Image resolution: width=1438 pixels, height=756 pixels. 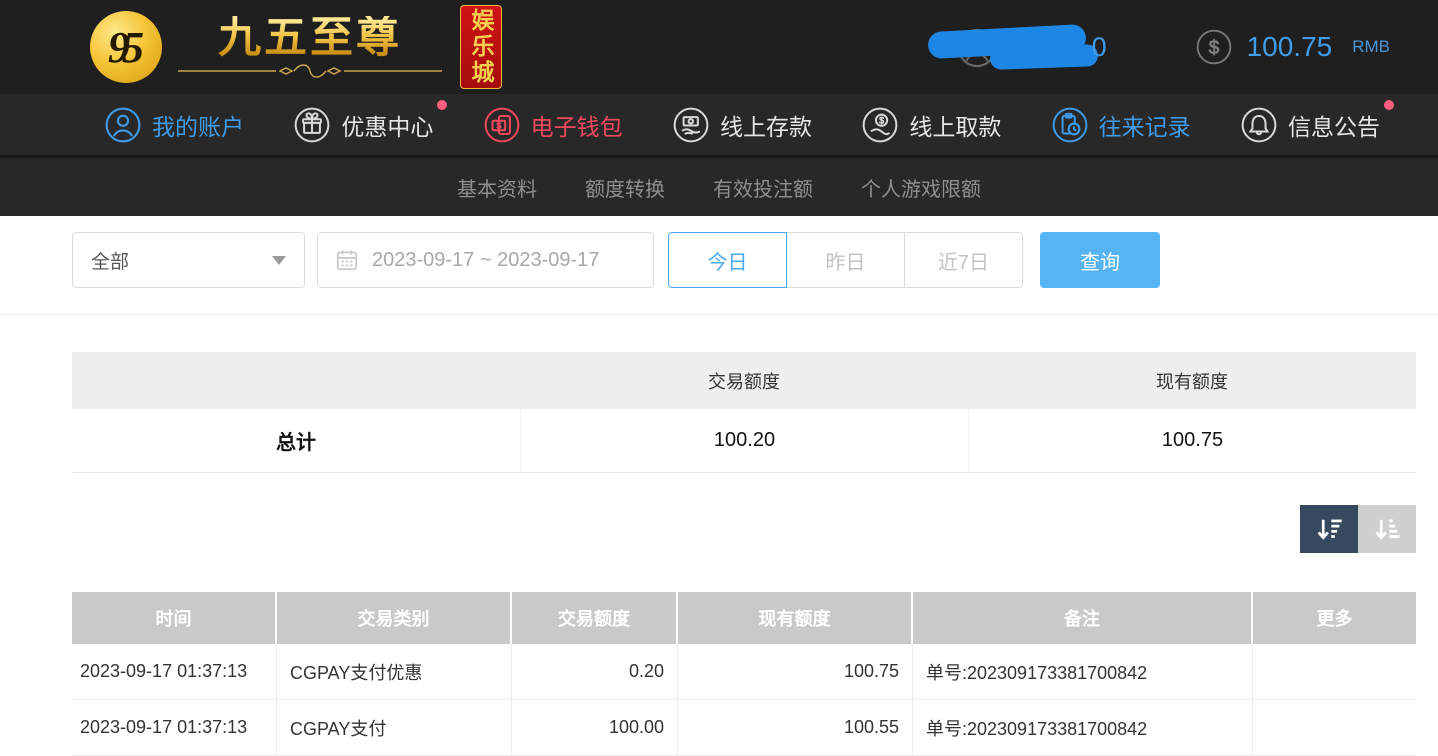 What do you see at coordinates (279, 260) in the screenshot?
I see `caret-down-icon` at bounding box center [279, 260].